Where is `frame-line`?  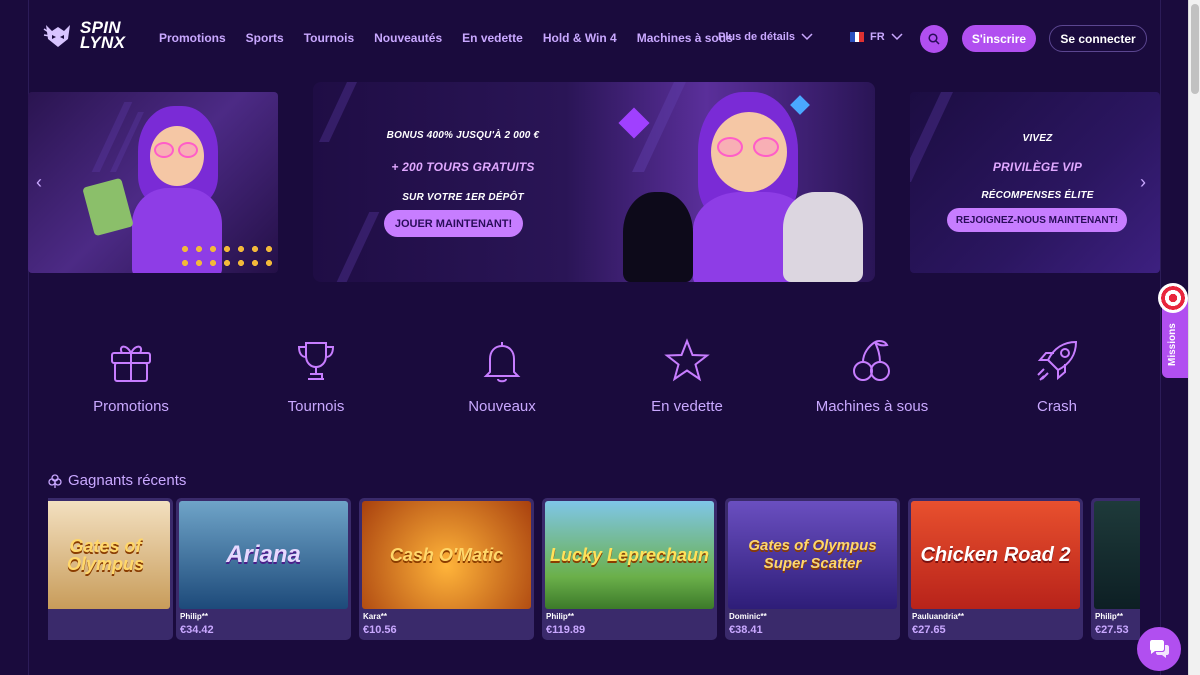
frame-line is located at coordinates (1160, 337).